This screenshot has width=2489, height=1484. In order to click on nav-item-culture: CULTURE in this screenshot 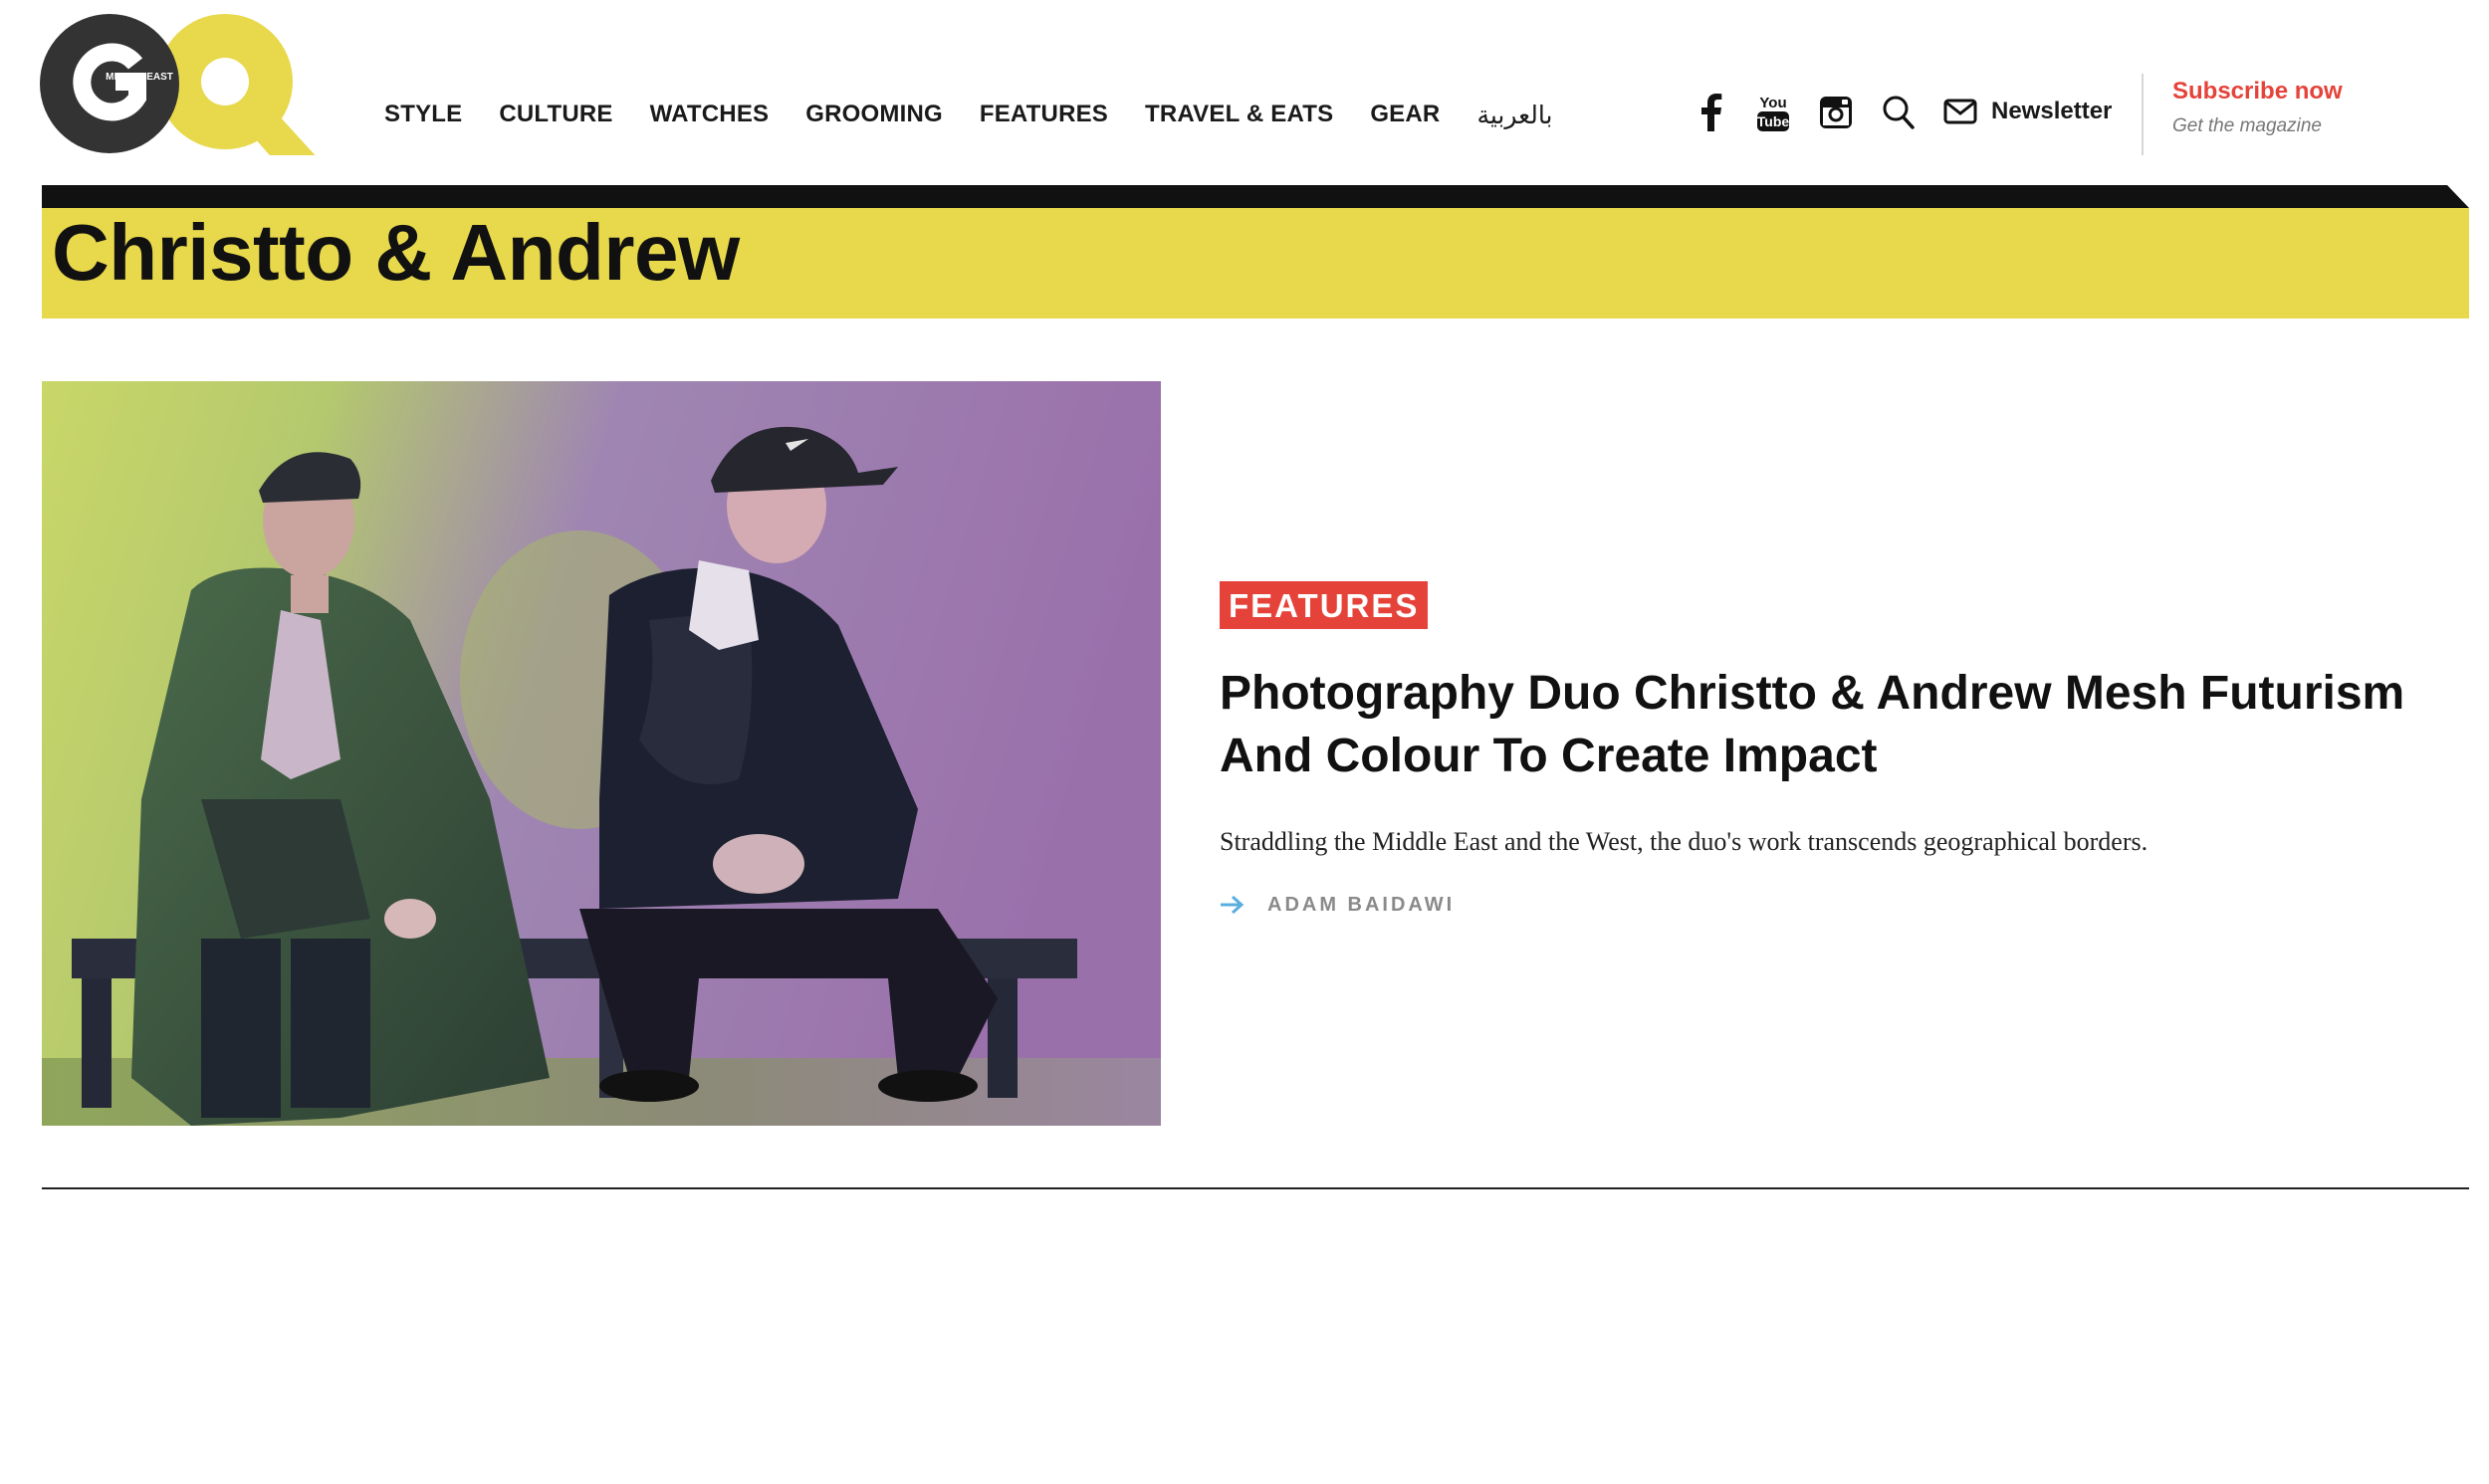, I will do `click(555, 114)`.